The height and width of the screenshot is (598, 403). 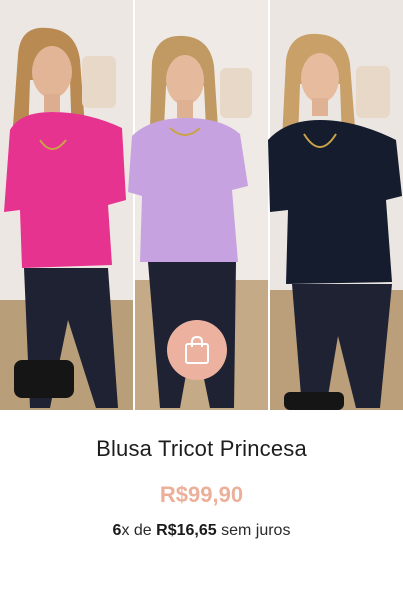 I want to click on installment-times: x de, so click(x=139, y=530).